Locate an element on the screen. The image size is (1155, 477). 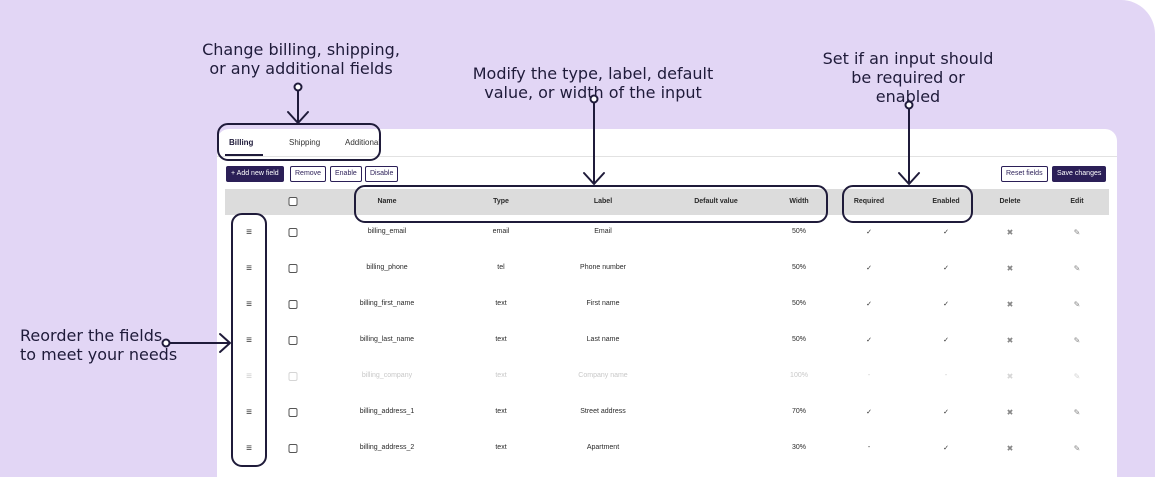
callout-required-dot is located at coordinates (909, 105).